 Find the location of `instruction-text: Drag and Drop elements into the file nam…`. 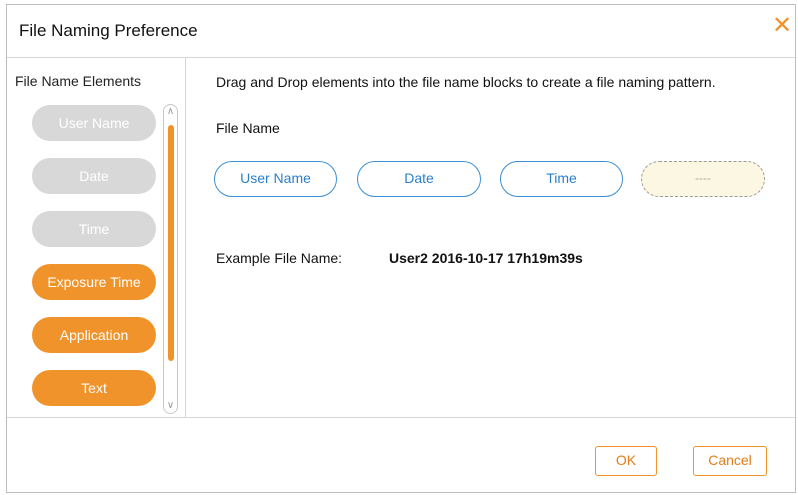

instruction-text: Drag and Drop elements into the file nam… is located at coordinates (466, 82).